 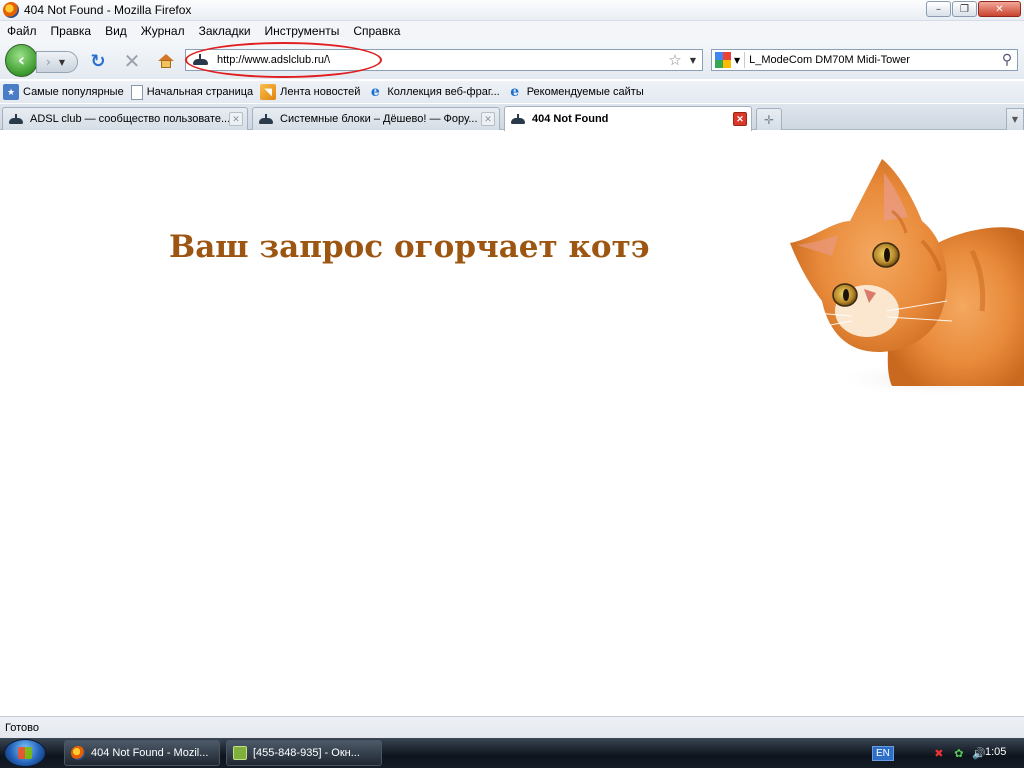 What do you see at coordinates (575, 92) in the screenshot?
I see `bookmark-item: e Рекомендуемые сайты` at bounding box center [575, 92].